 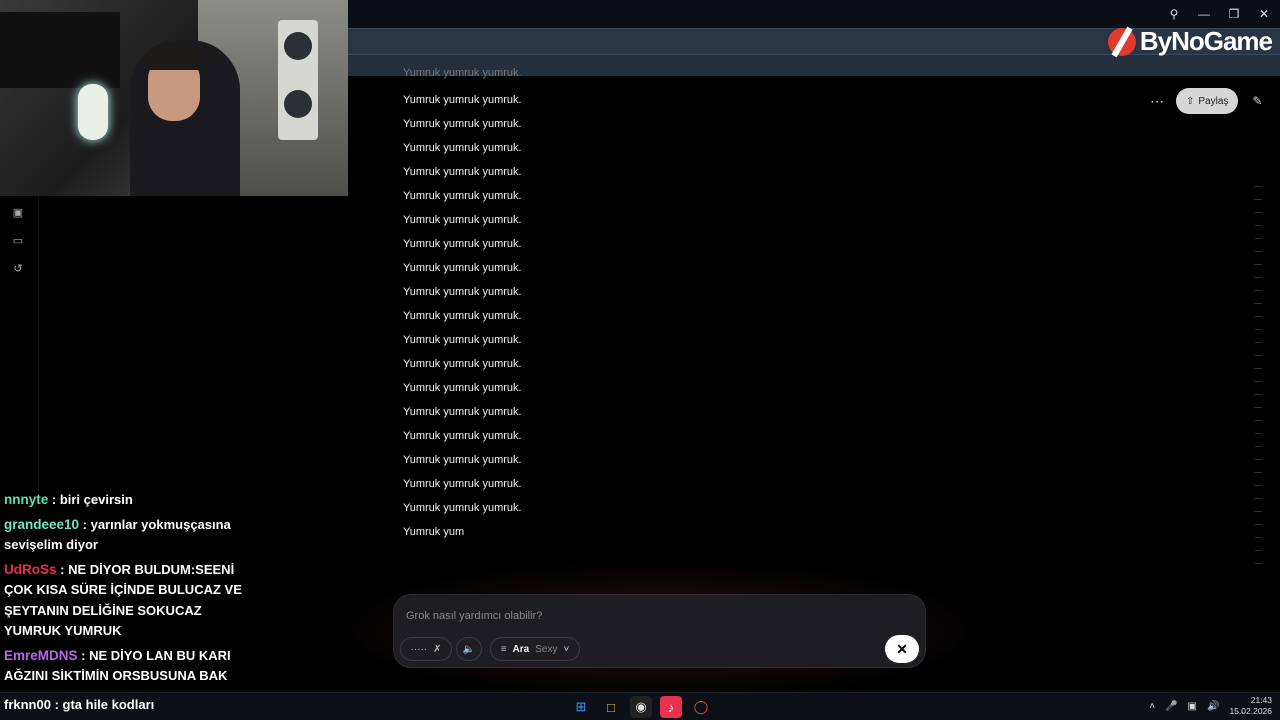 I want to click on more-options-icon: ⋯, so click(x=1157, y=101).